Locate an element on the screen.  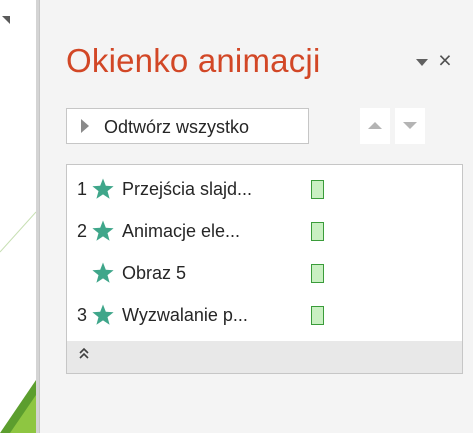
play-all-button: Odtwórz wszystko is located at coordinates (187, 126).